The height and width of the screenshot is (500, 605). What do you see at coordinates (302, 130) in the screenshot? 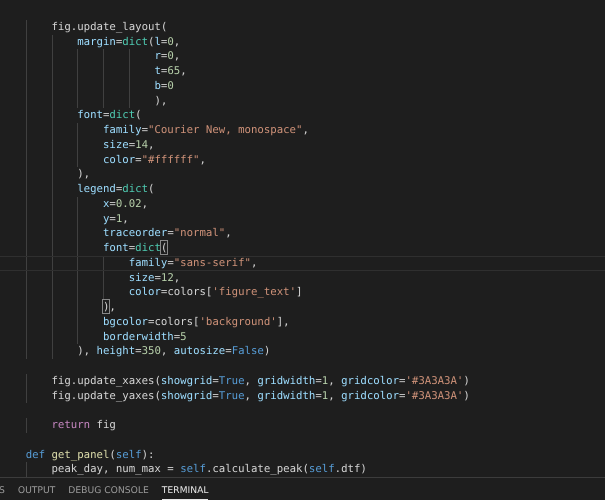
I see `code-line: family="Courier New, monospace",` at bounding box center [302, 130].